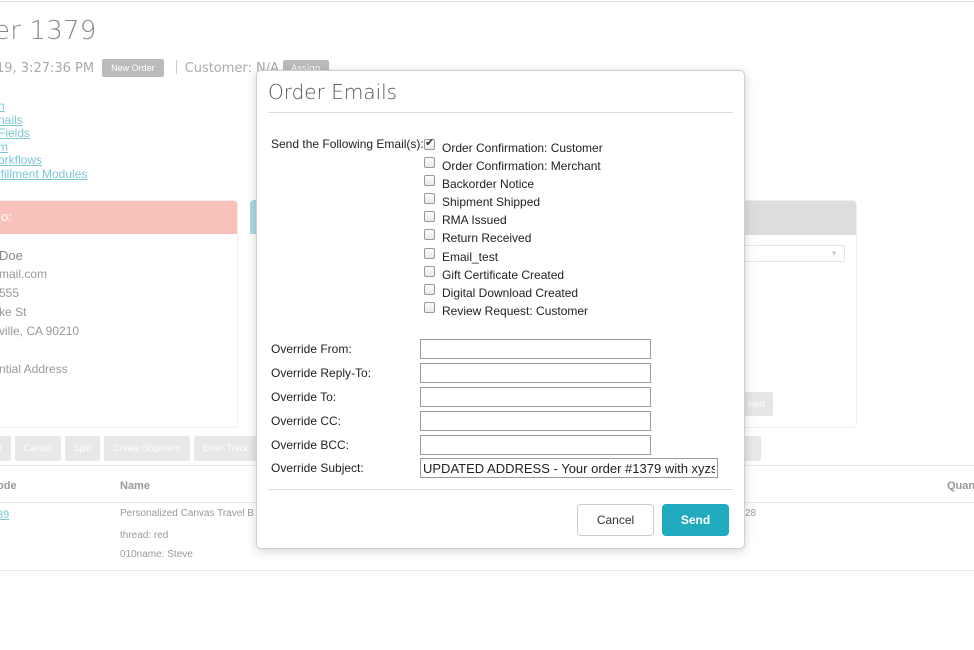  I want to click on override-subject-row: Override Subject:, so click(506, 468).